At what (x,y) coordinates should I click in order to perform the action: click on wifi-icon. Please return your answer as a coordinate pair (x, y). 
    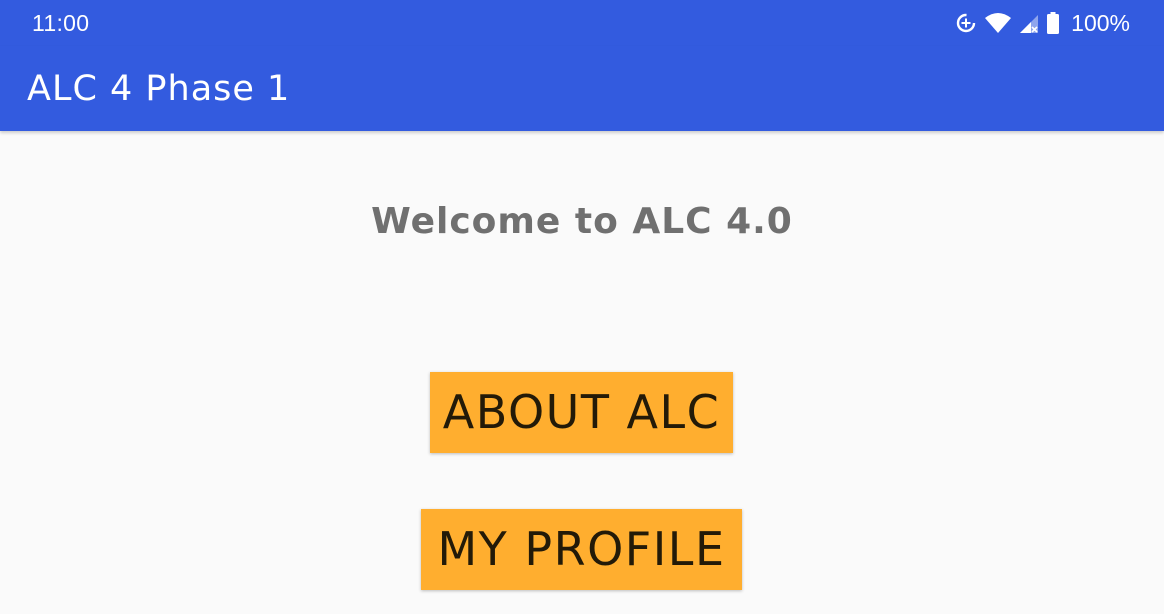
    Looking at the image, I should click on (998, 23).